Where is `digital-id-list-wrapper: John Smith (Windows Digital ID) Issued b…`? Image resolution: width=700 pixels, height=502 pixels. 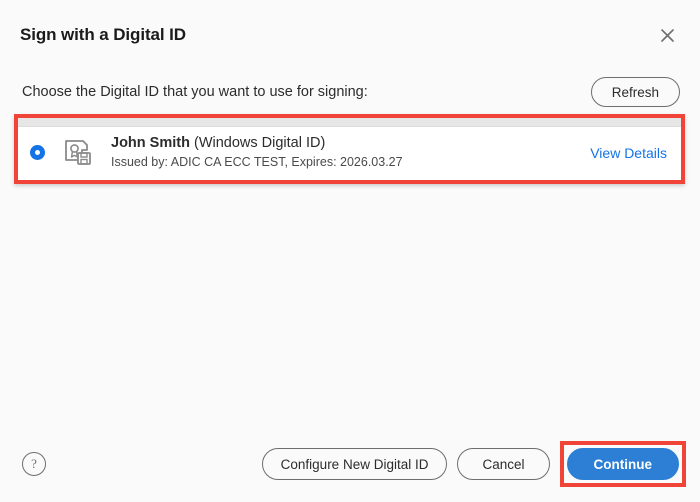
digital-id-list-wrapper: John Smith (Windows Digital ID) Issued b… is located at coordinates (350, 149).